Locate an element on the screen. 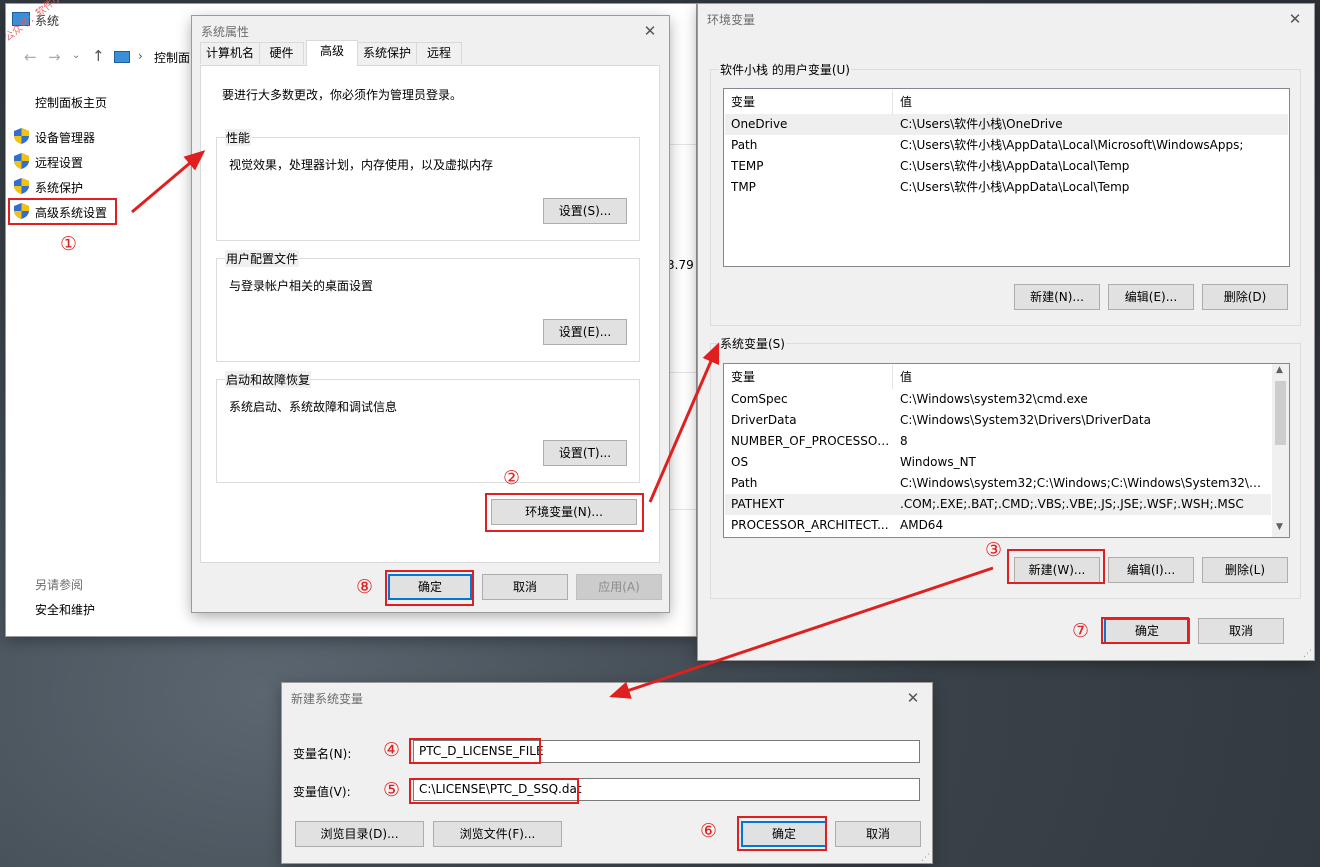  sysprops-apply-button: 应用(A) is located at coordinates (619, 587).